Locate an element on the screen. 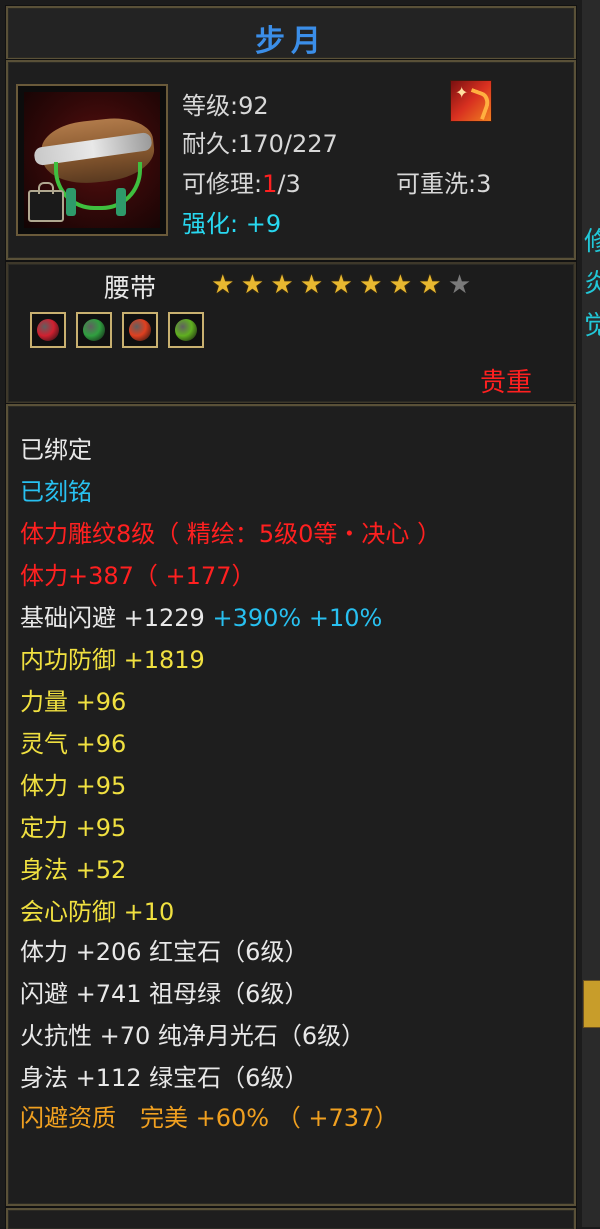 This screenshot has width=600, height=1229. stamina-stat: 体力 +95 is located at coordinates (73, 786).